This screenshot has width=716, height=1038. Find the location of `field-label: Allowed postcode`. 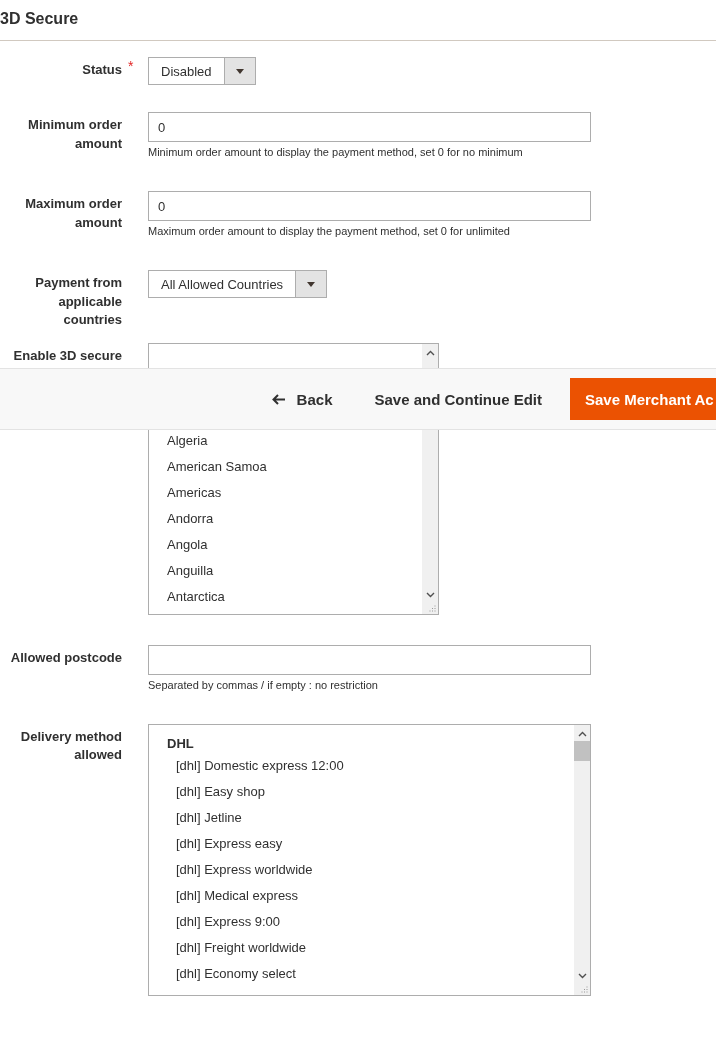

field-label: Allowed postcode is located at coordinates (66, 657).